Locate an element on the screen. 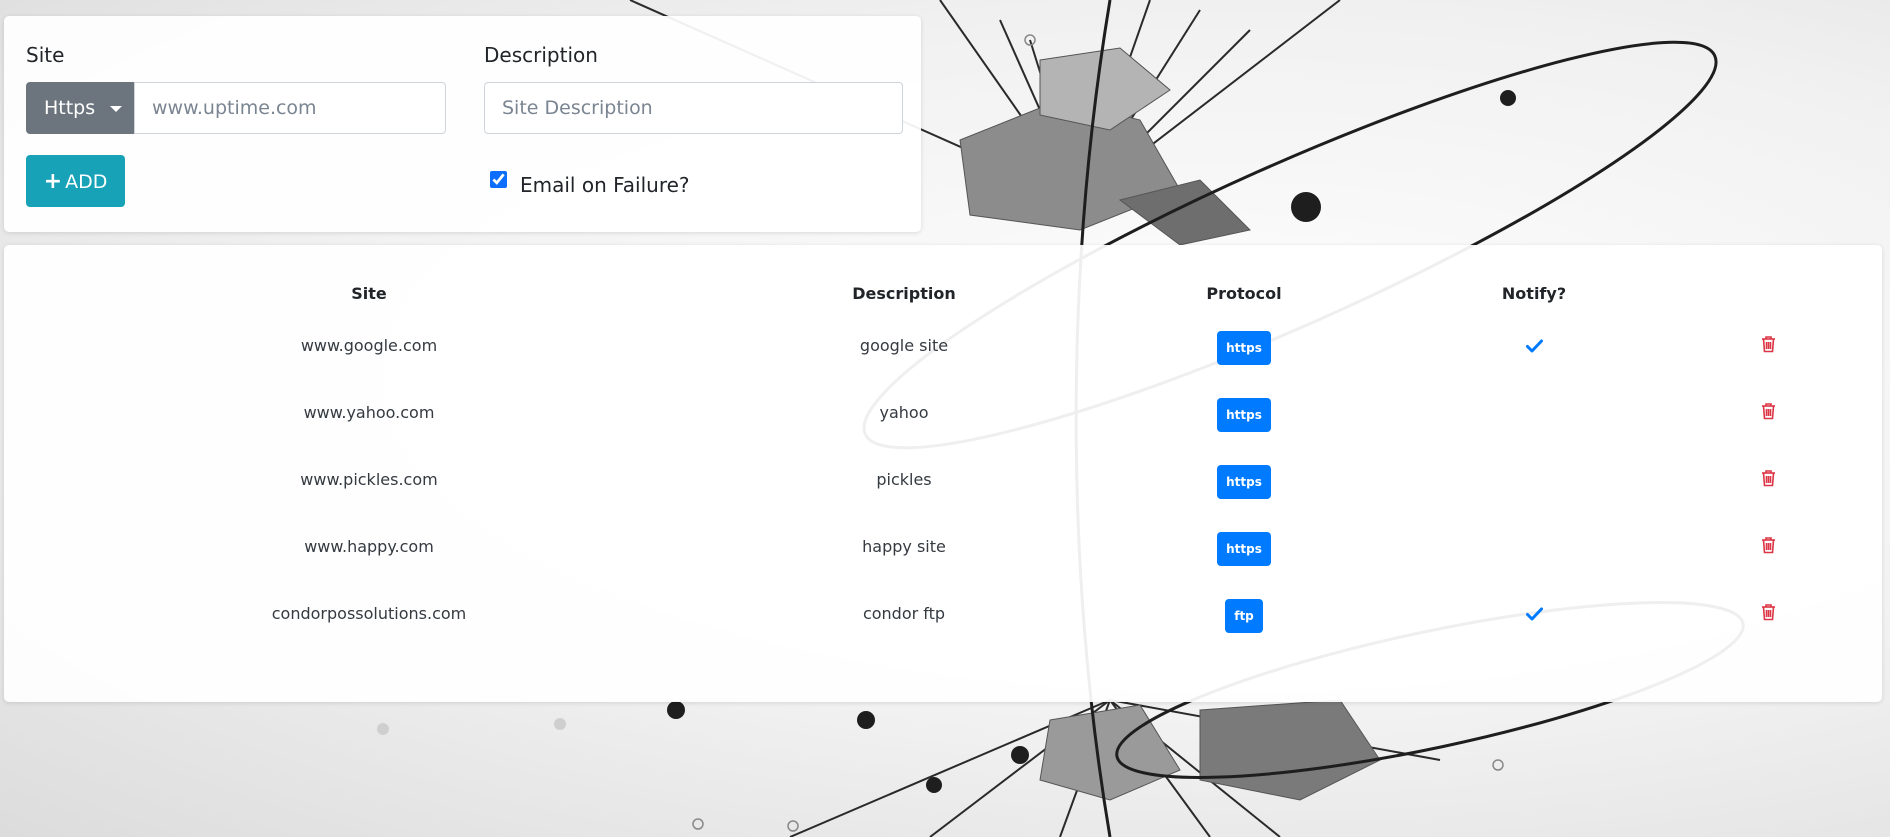 Image resolution: width=1890 pixels, height=837 pixels. table-row: www.google.com google site https is located at coordinates (943, 348).